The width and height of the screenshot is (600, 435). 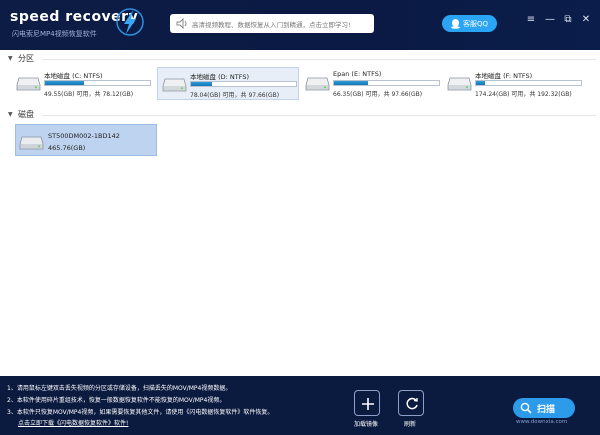 What do you see at coordinates (219, 77) in the screenshot?
I see `partition-name: 本地磁盘 (D: NTFS)` at bounding box center [219, 77].